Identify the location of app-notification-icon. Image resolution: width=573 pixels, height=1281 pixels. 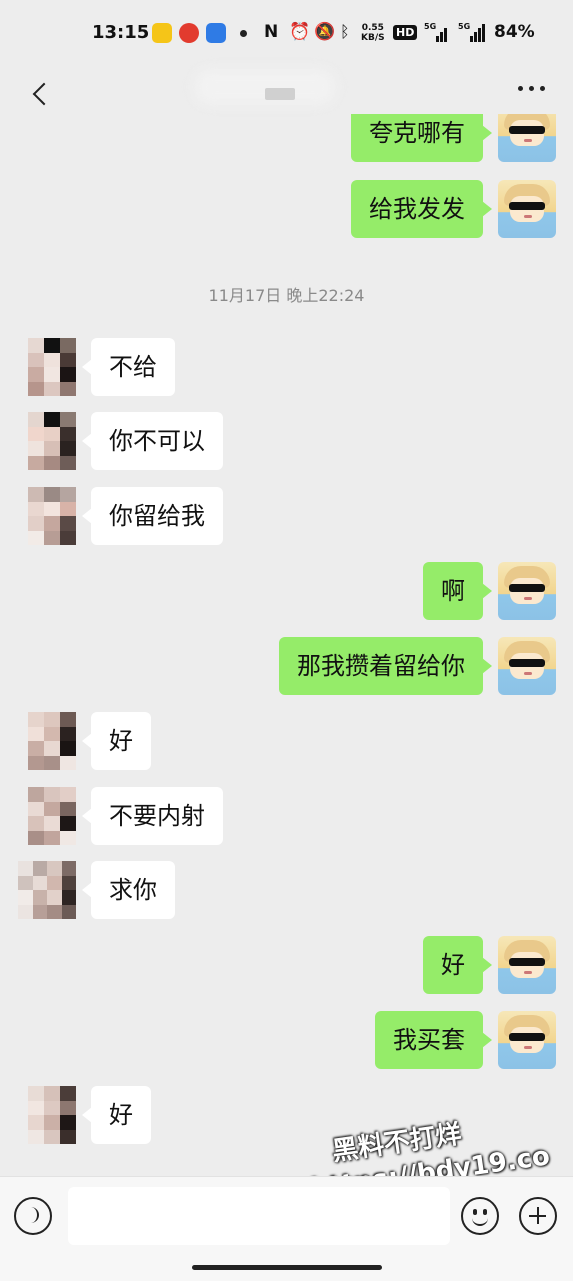
(162, 33).